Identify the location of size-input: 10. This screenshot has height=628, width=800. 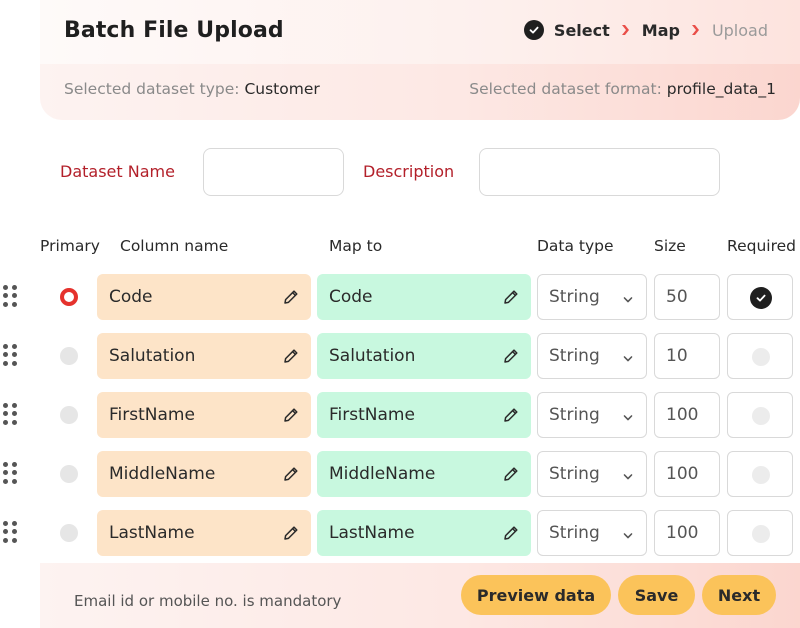
(687, 356).